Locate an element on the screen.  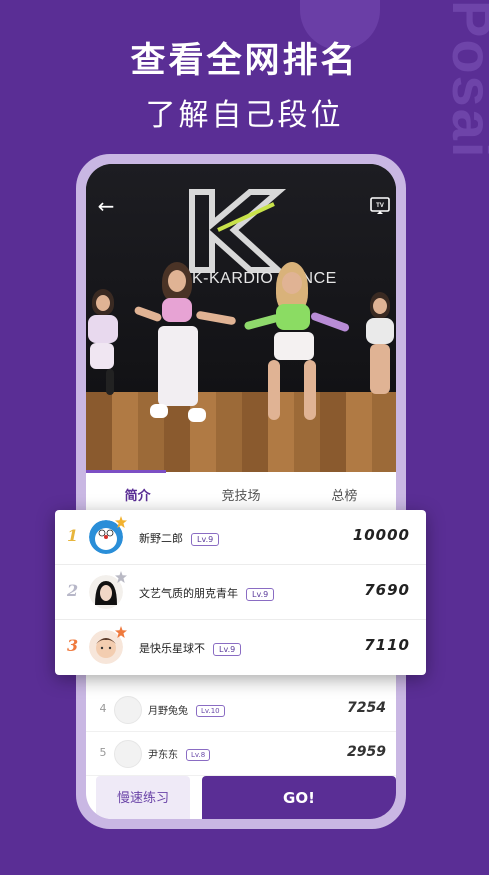
level-badge: Lv.10 is located at coordinates (210, 711).